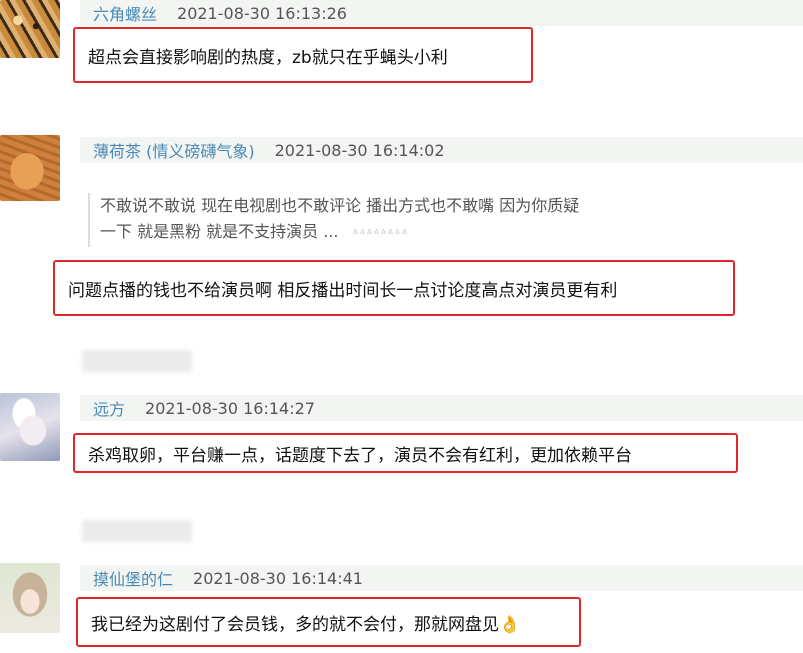 The height and width of the screenshot is (653, 803). I want to click on username-link: 薄荷茶 (情义磅礴气象), so click(174, 150).